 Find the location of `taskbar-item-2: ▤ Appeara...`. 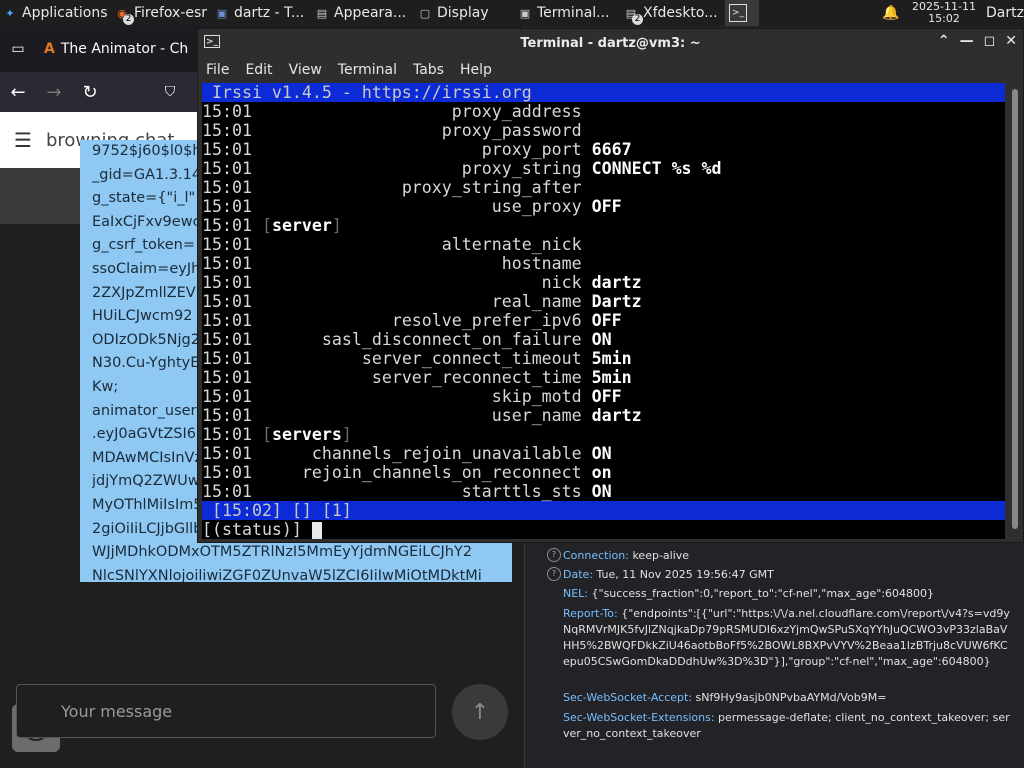

taskbar-item-2: ▤ Appeara... is located at coordinates (361, 13).